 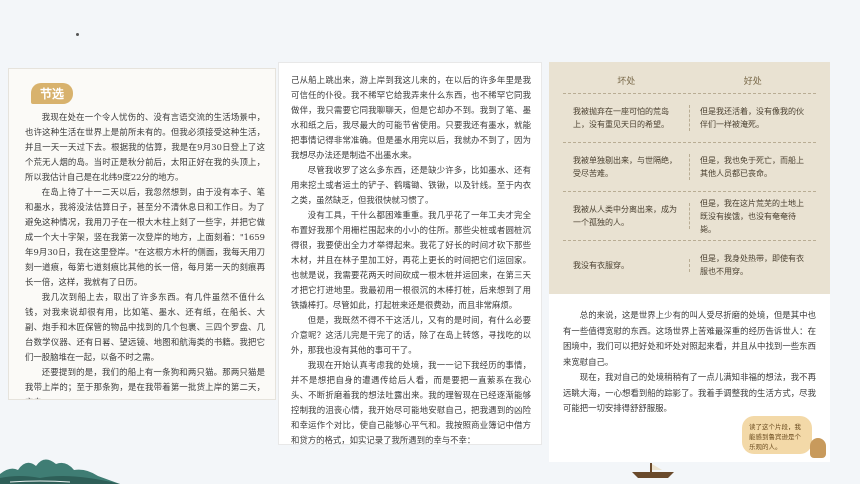 I want to click on character-illustration-icon, so click(x=818, y=448).